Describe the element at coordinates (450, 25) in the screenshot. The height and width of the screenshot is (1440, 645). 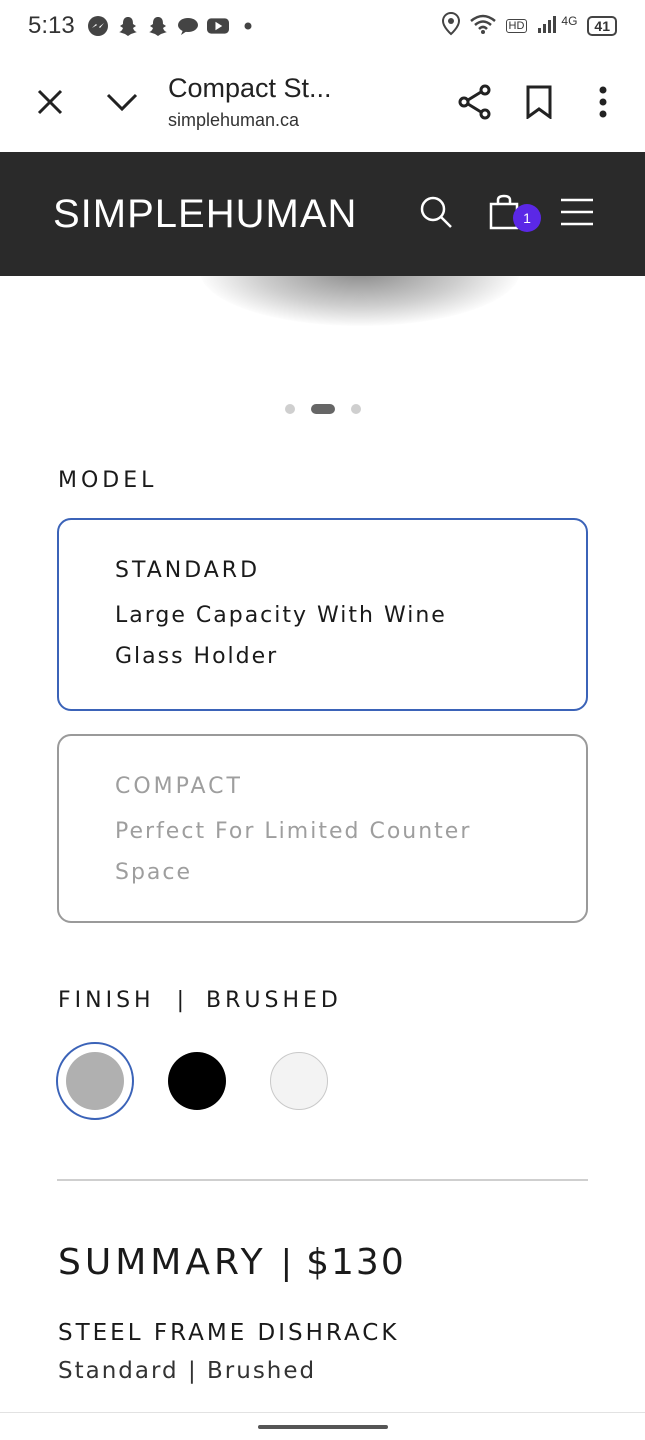
I see `location-icon` at that location.